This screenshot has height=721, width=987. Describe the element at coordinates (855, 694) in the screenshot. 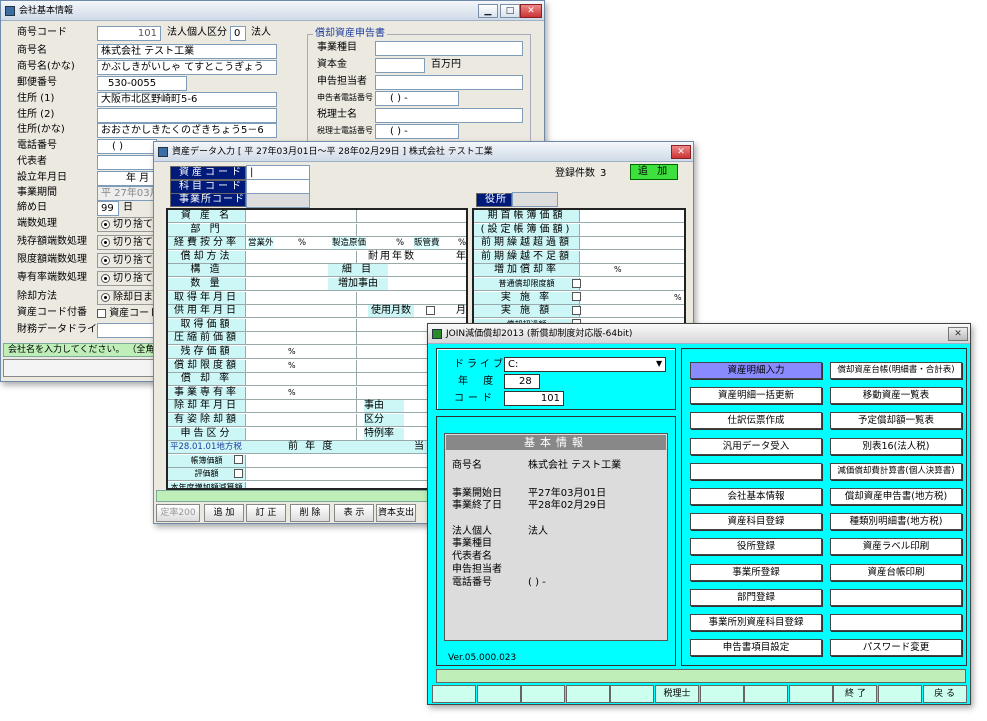

I see `status-key: 終 了` at that location.